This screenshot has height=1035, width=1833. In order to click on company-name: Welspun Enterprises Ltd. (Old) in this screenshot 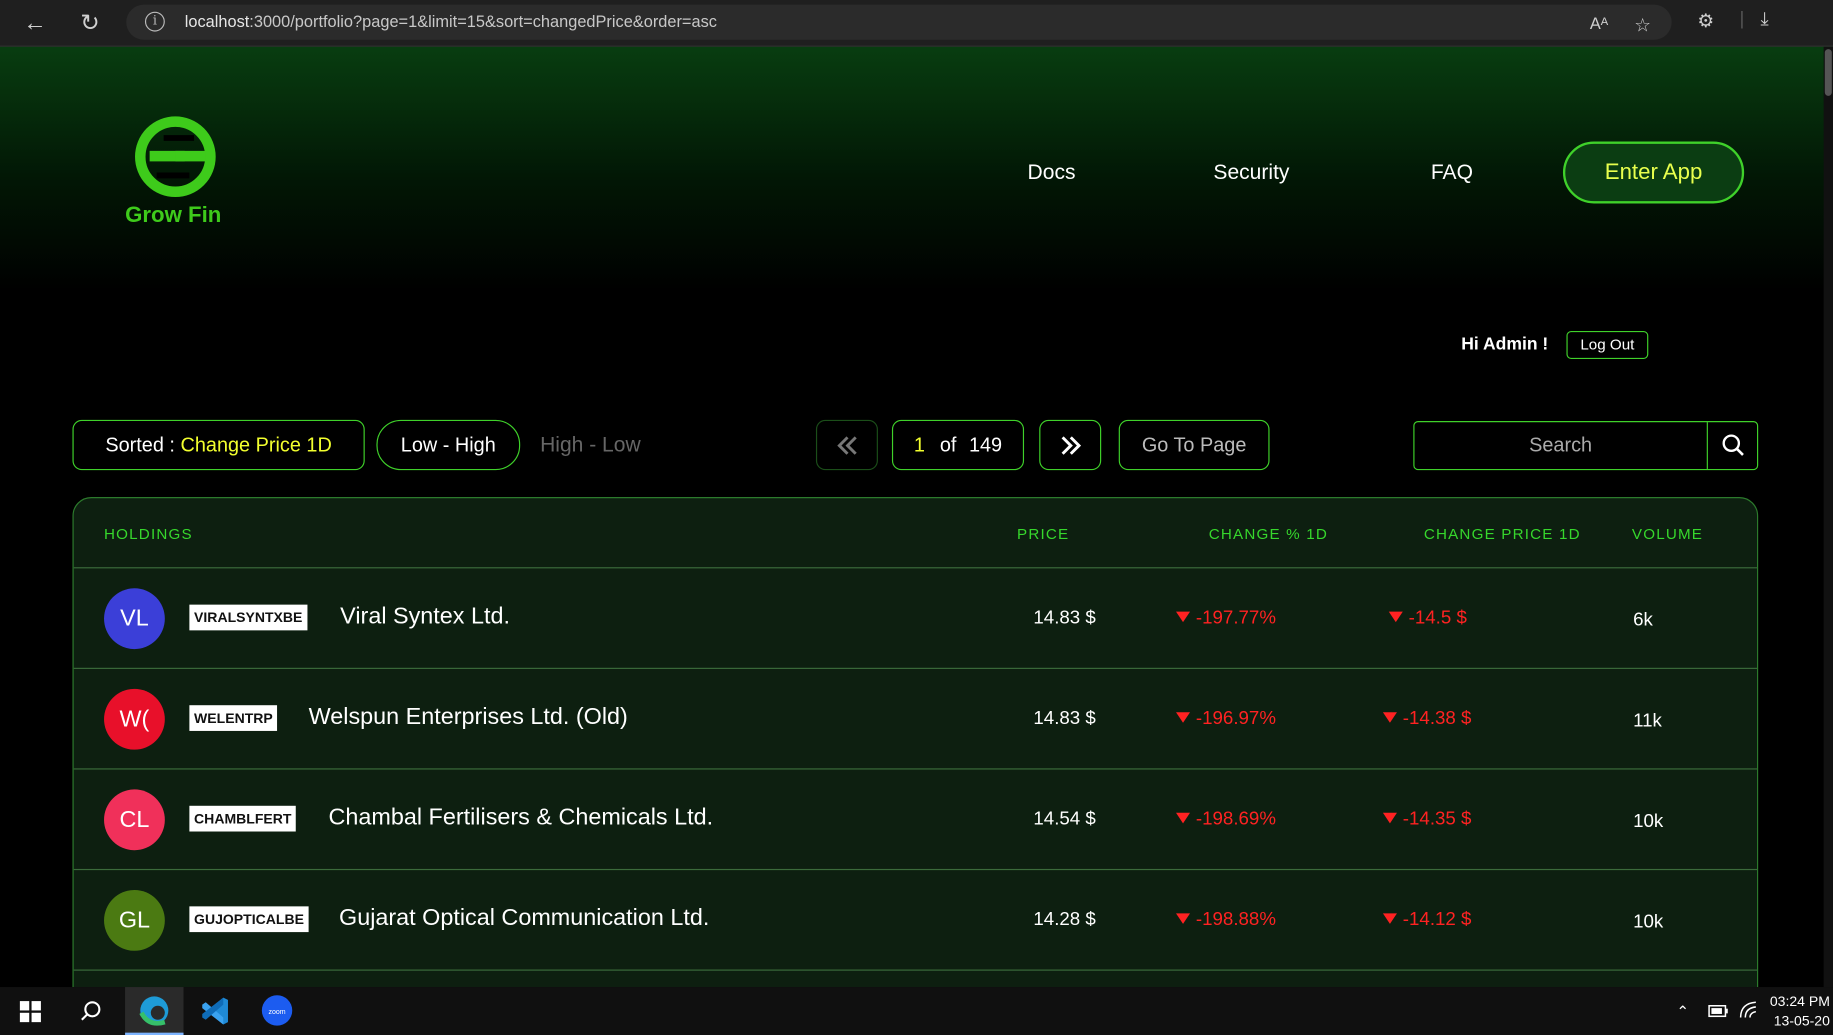, I will do `click(468, 717)`.